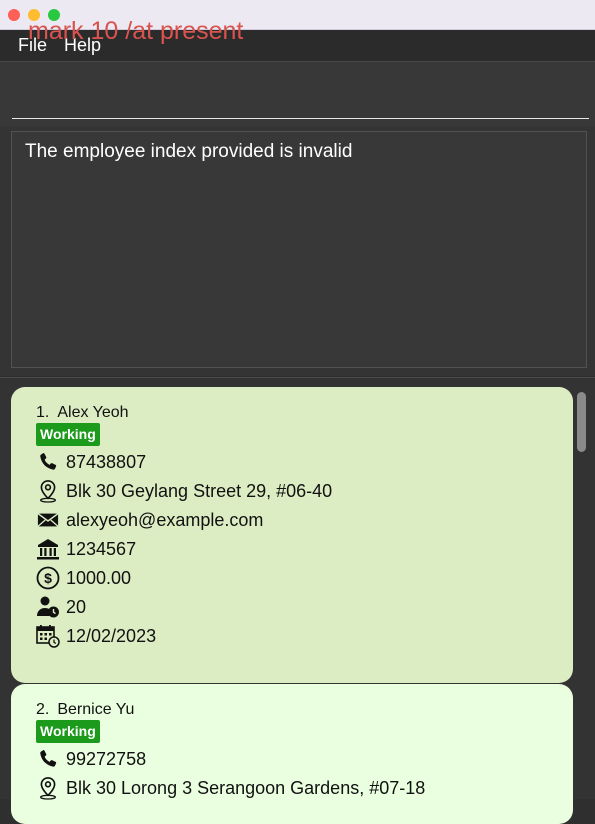 The width and height of the screenshot is (595, 824). I want to click on bank-value: 1234567, so click(101, 548).